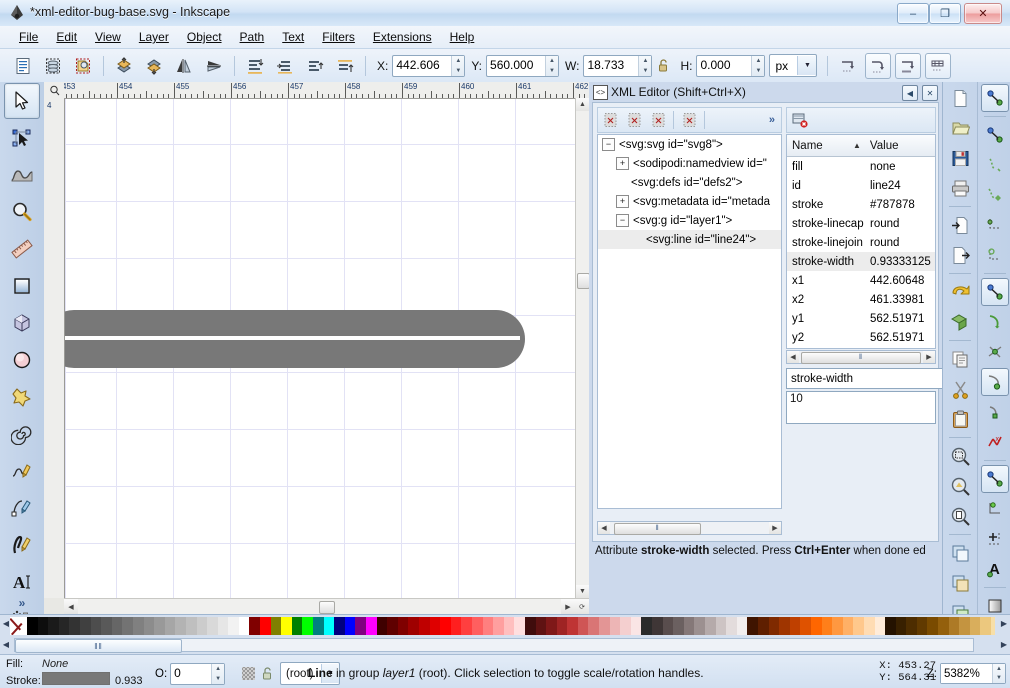  I want to click on attribute-row: y1 562.51971, so click(861, 318).